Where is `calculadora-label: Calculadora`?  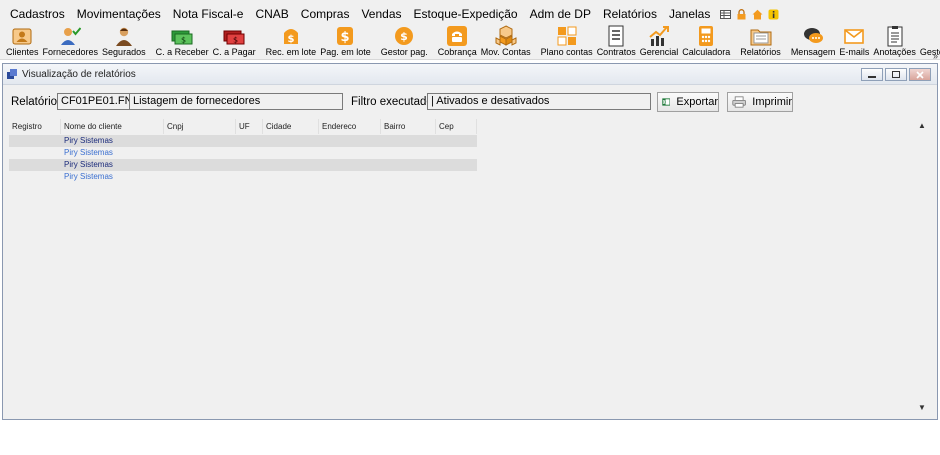 calculadora-label: Calculadora is located at coordinates (706, 52).